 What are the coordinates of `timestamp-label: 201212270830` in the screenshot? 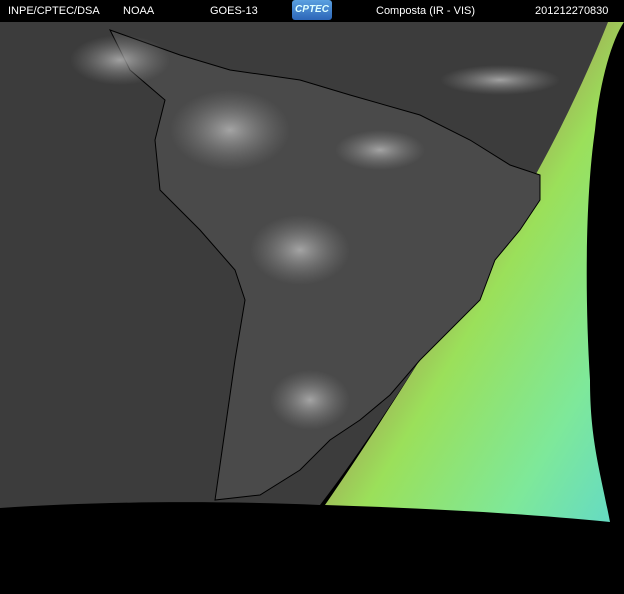 It's located at (572, 11).